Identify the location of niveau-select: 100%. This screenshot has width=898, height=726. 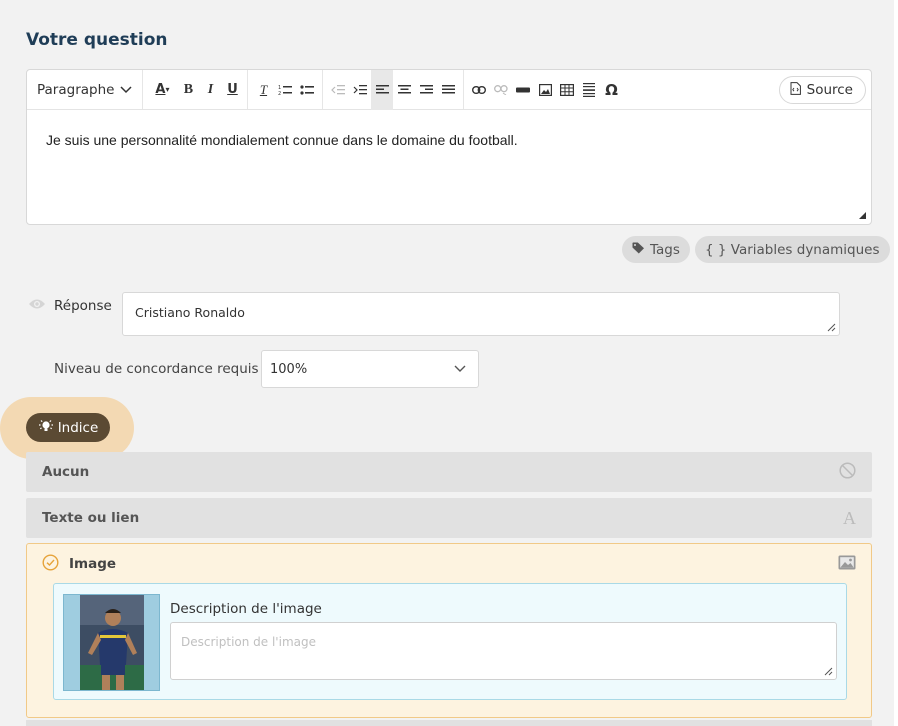
(370, 369).